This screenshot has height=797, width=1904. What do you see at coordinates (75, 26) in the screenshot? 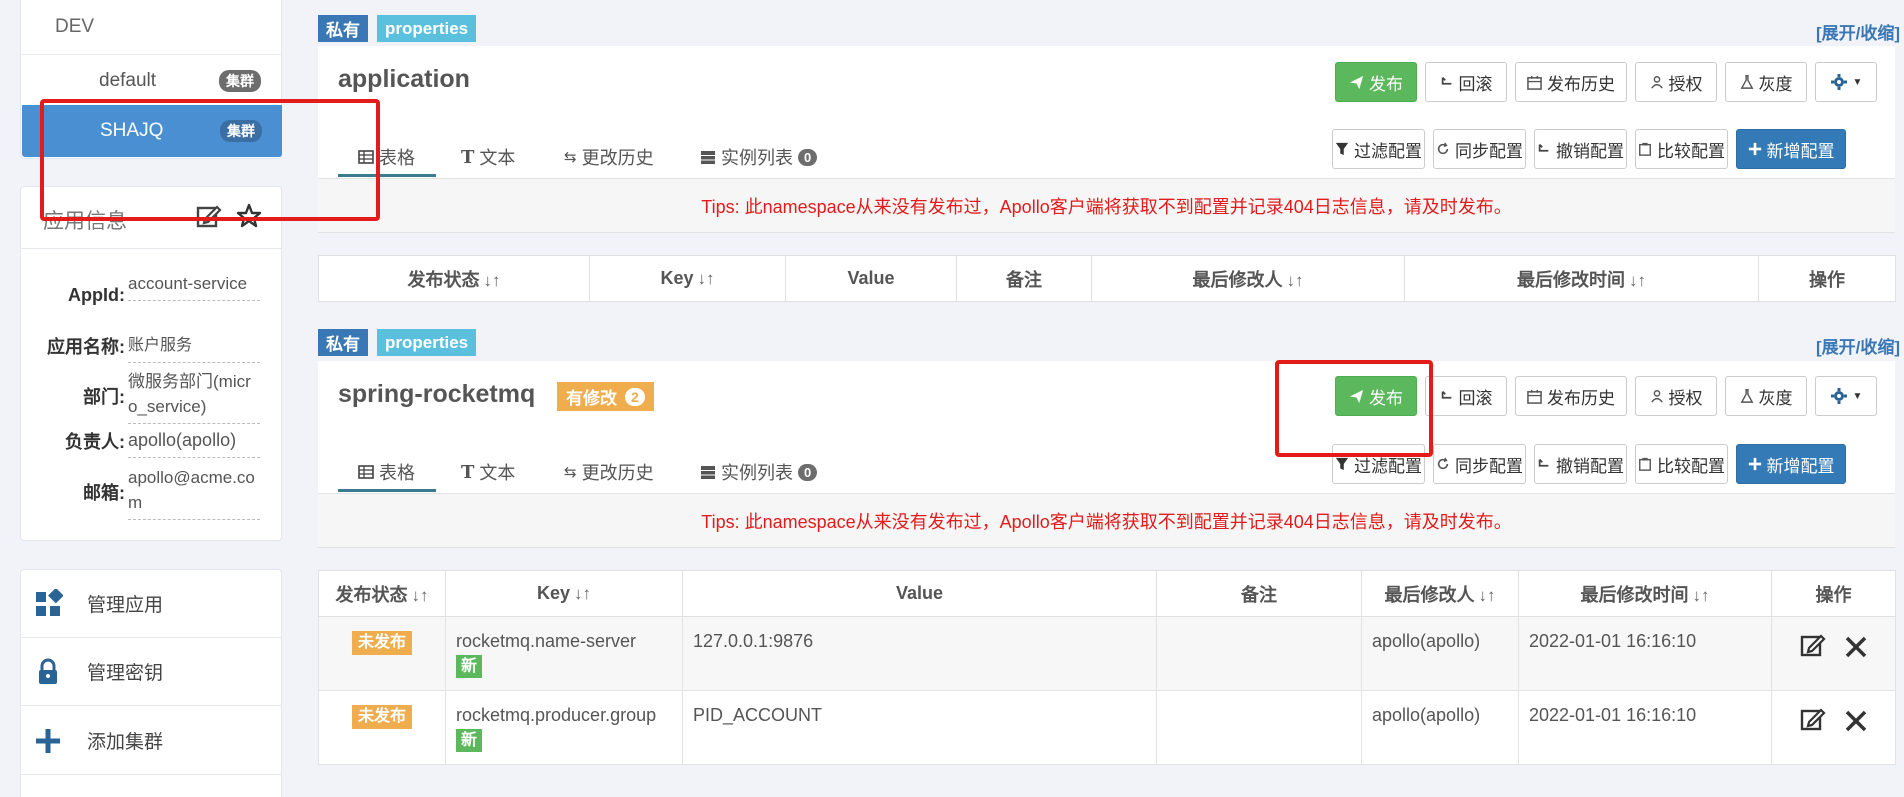
I see `env-label: DEV` at bounding box center [75, 26].